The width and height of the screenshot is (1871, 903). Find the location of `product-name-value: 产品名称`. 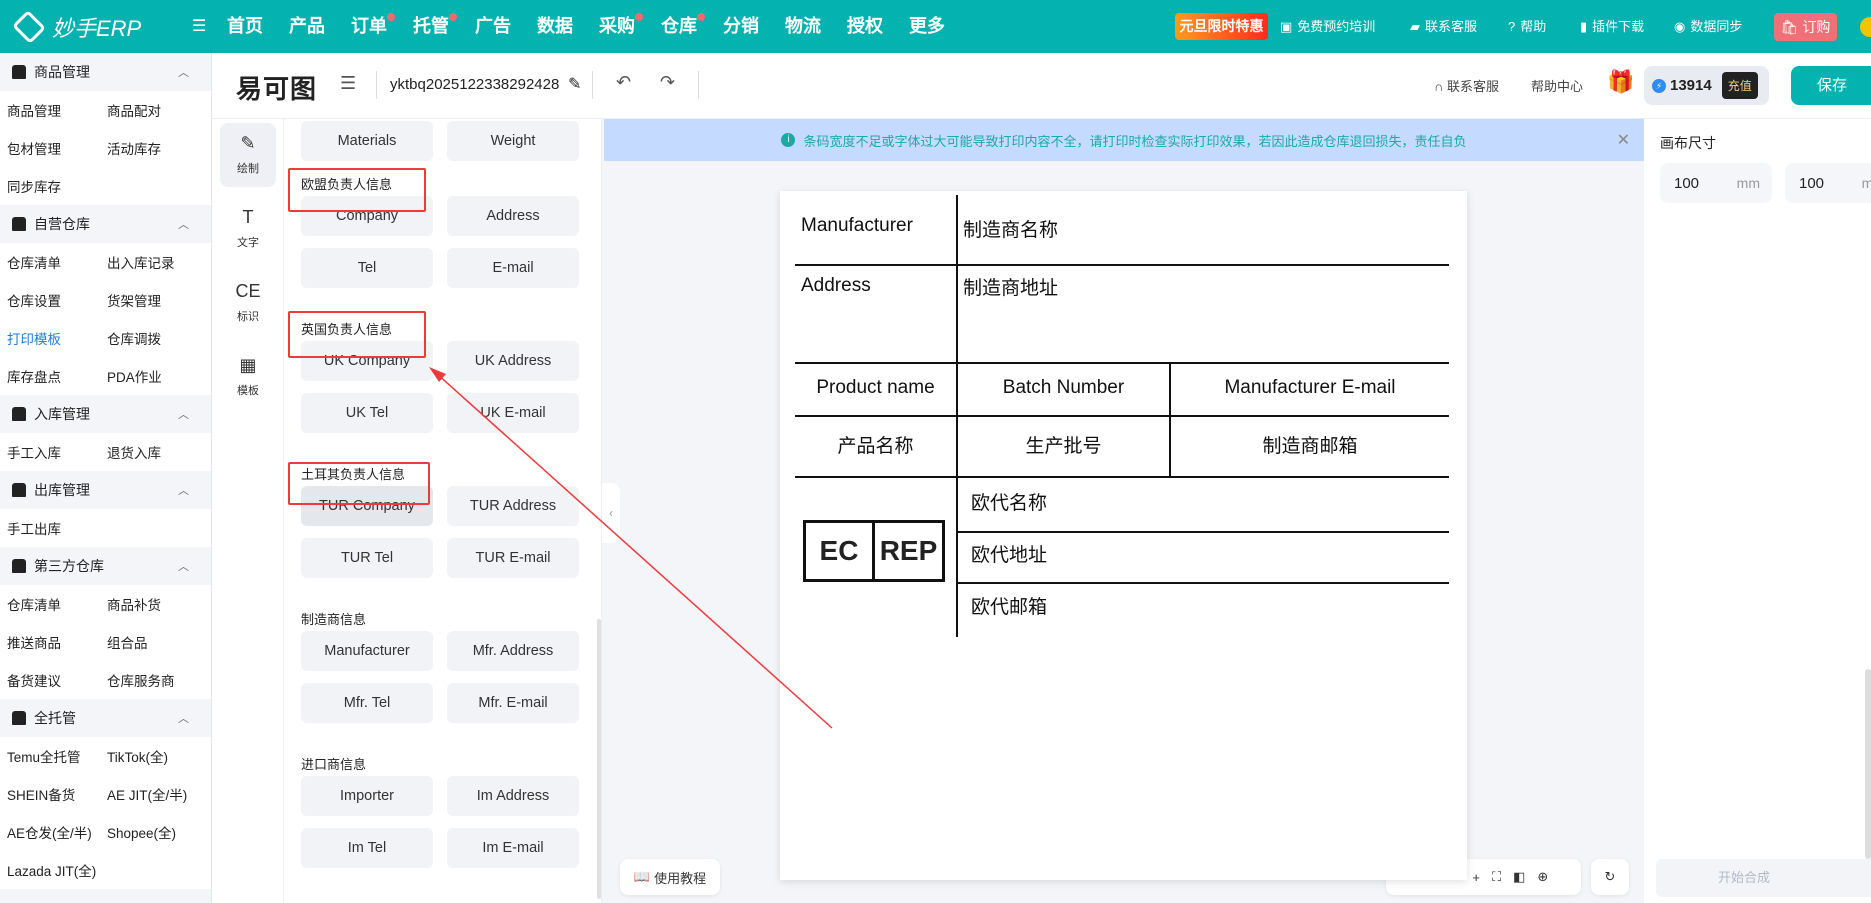

product-name-value: 产品名称 is located at coordinates (875, 444).